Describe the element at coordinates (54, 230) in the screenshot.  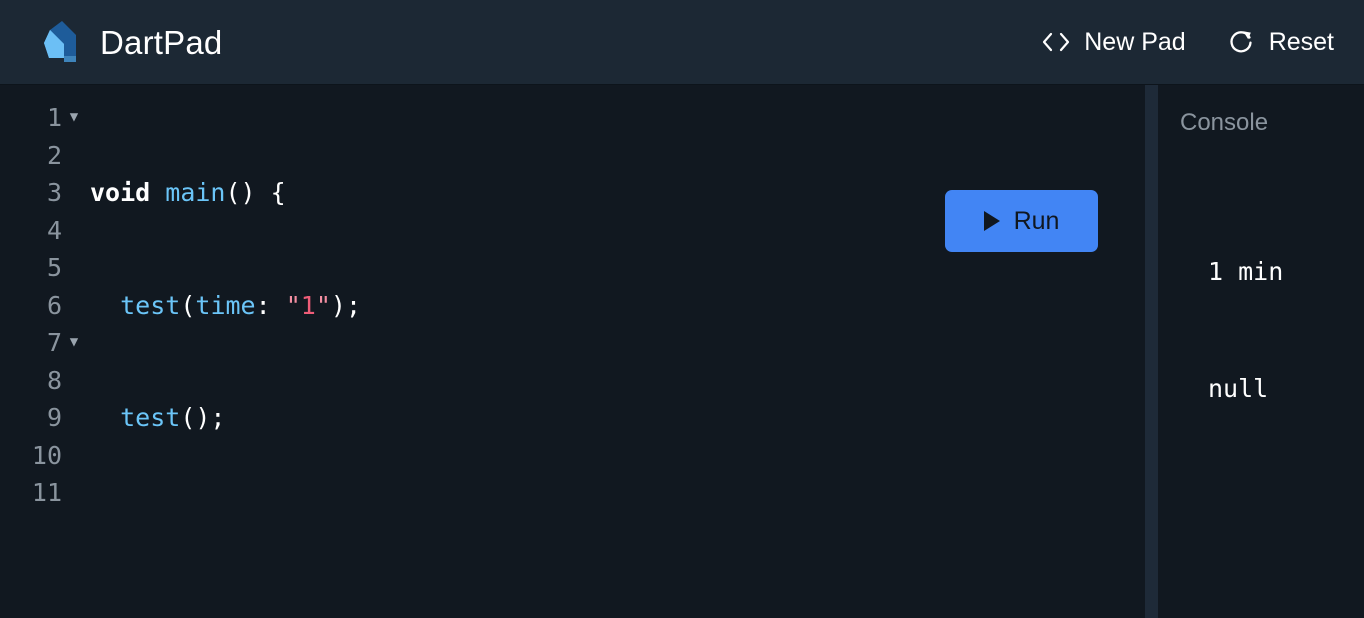
I see `line-number: 4` at that location.